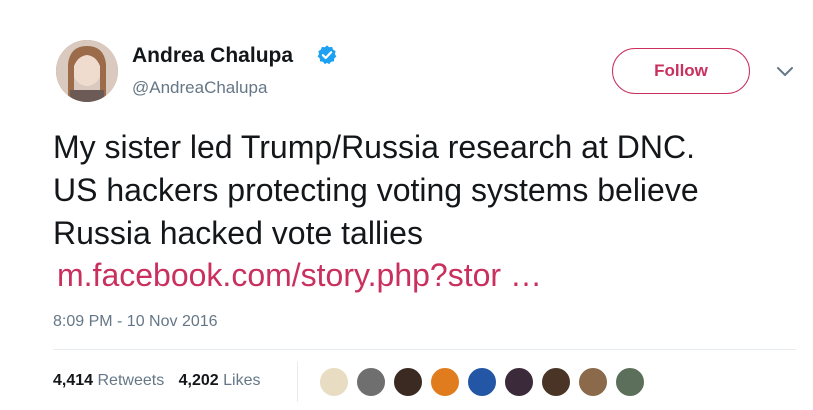 The image size is (813, 410). Describe the element at coordinates (199, 88) in the screenshot. I see `author-handle: @AndreaChalupa` at that location.